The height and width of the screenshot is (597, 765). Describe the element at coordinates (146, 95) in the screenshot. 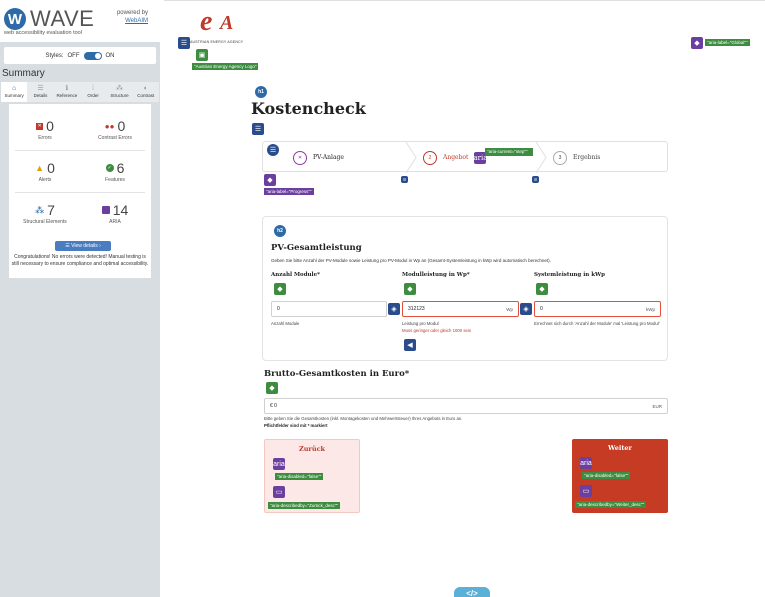

I see `tab-label: Contrast` at that location.